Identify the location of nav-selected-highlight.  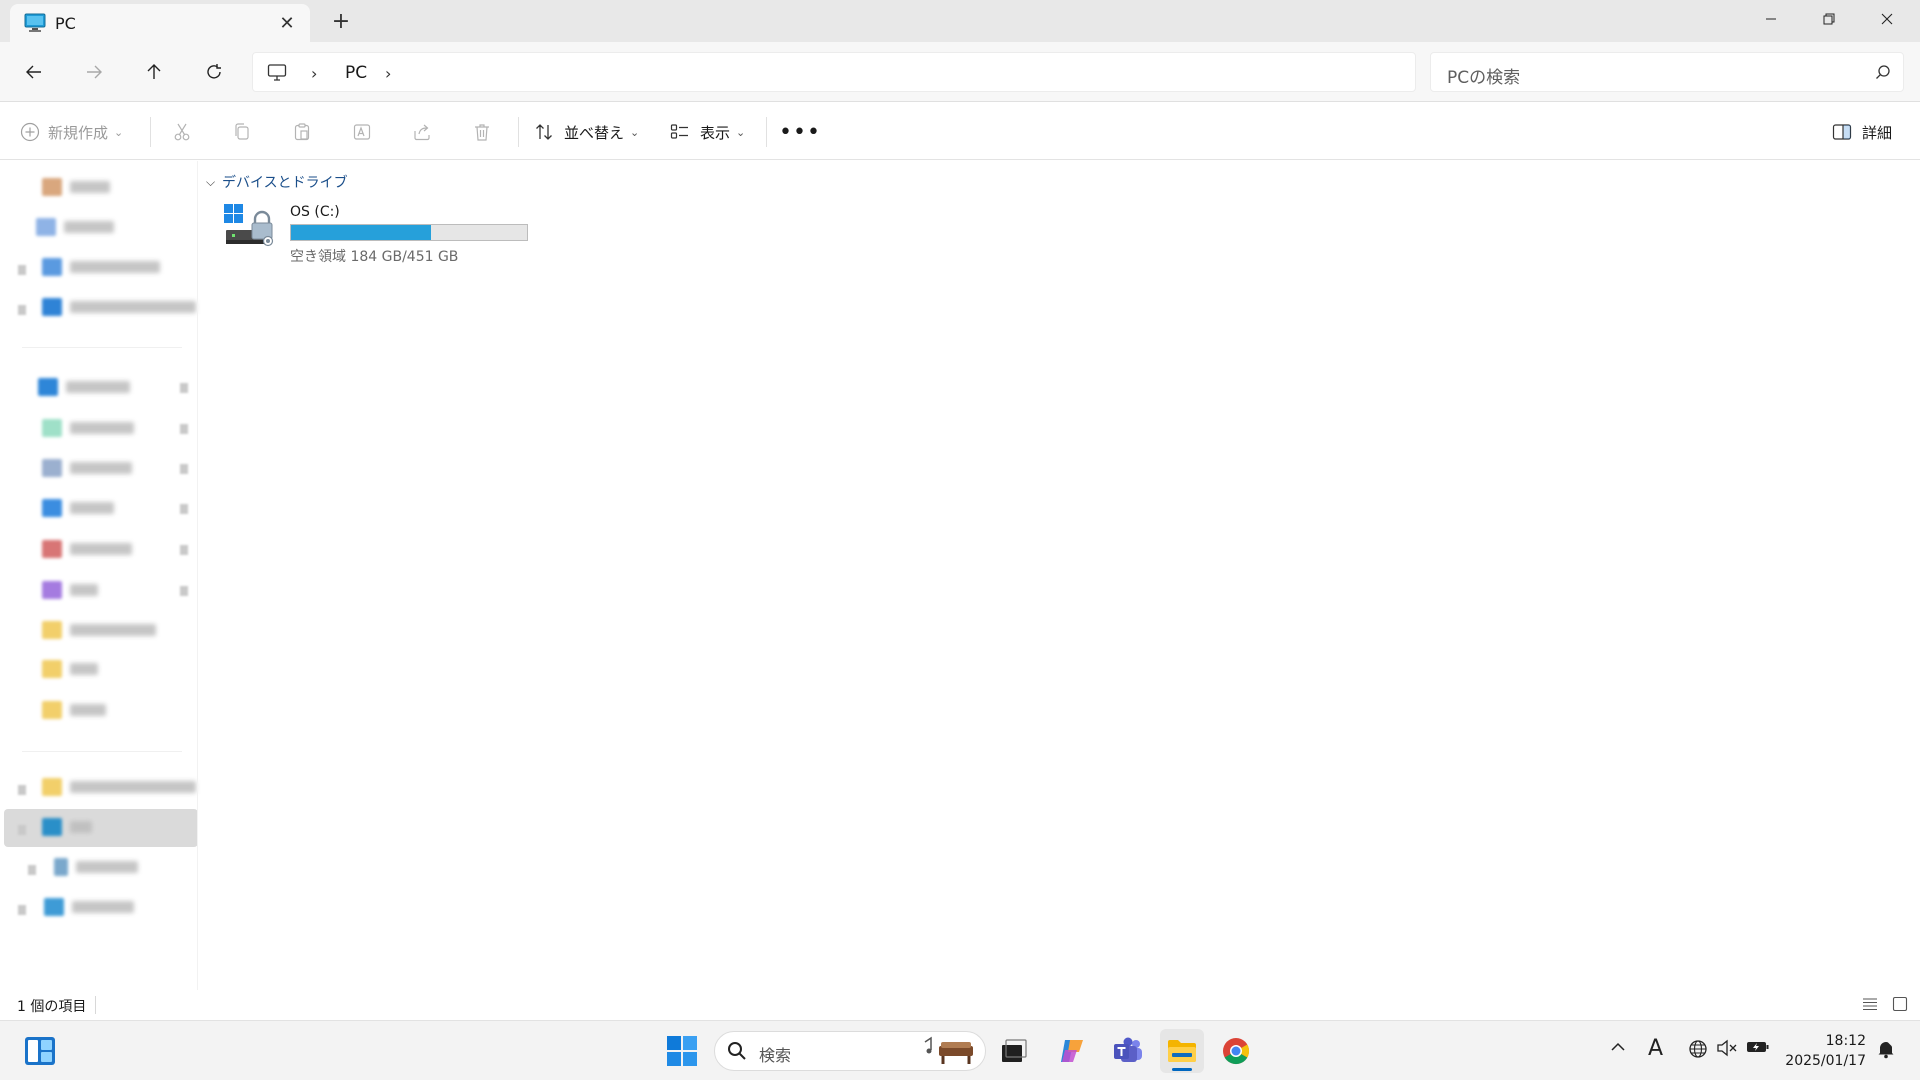
(101, 828).